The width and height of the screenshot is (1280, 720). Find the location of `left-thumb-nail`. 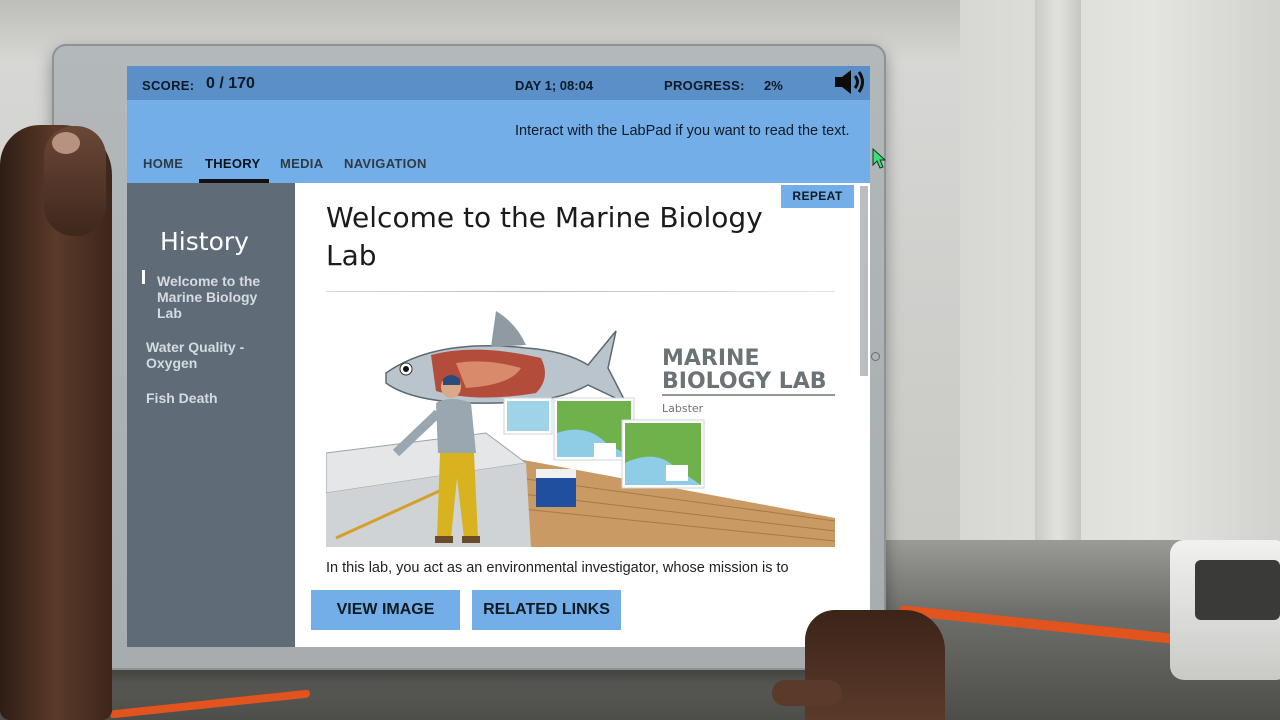

left-thumb-nail is located at coordinates (66, 143).